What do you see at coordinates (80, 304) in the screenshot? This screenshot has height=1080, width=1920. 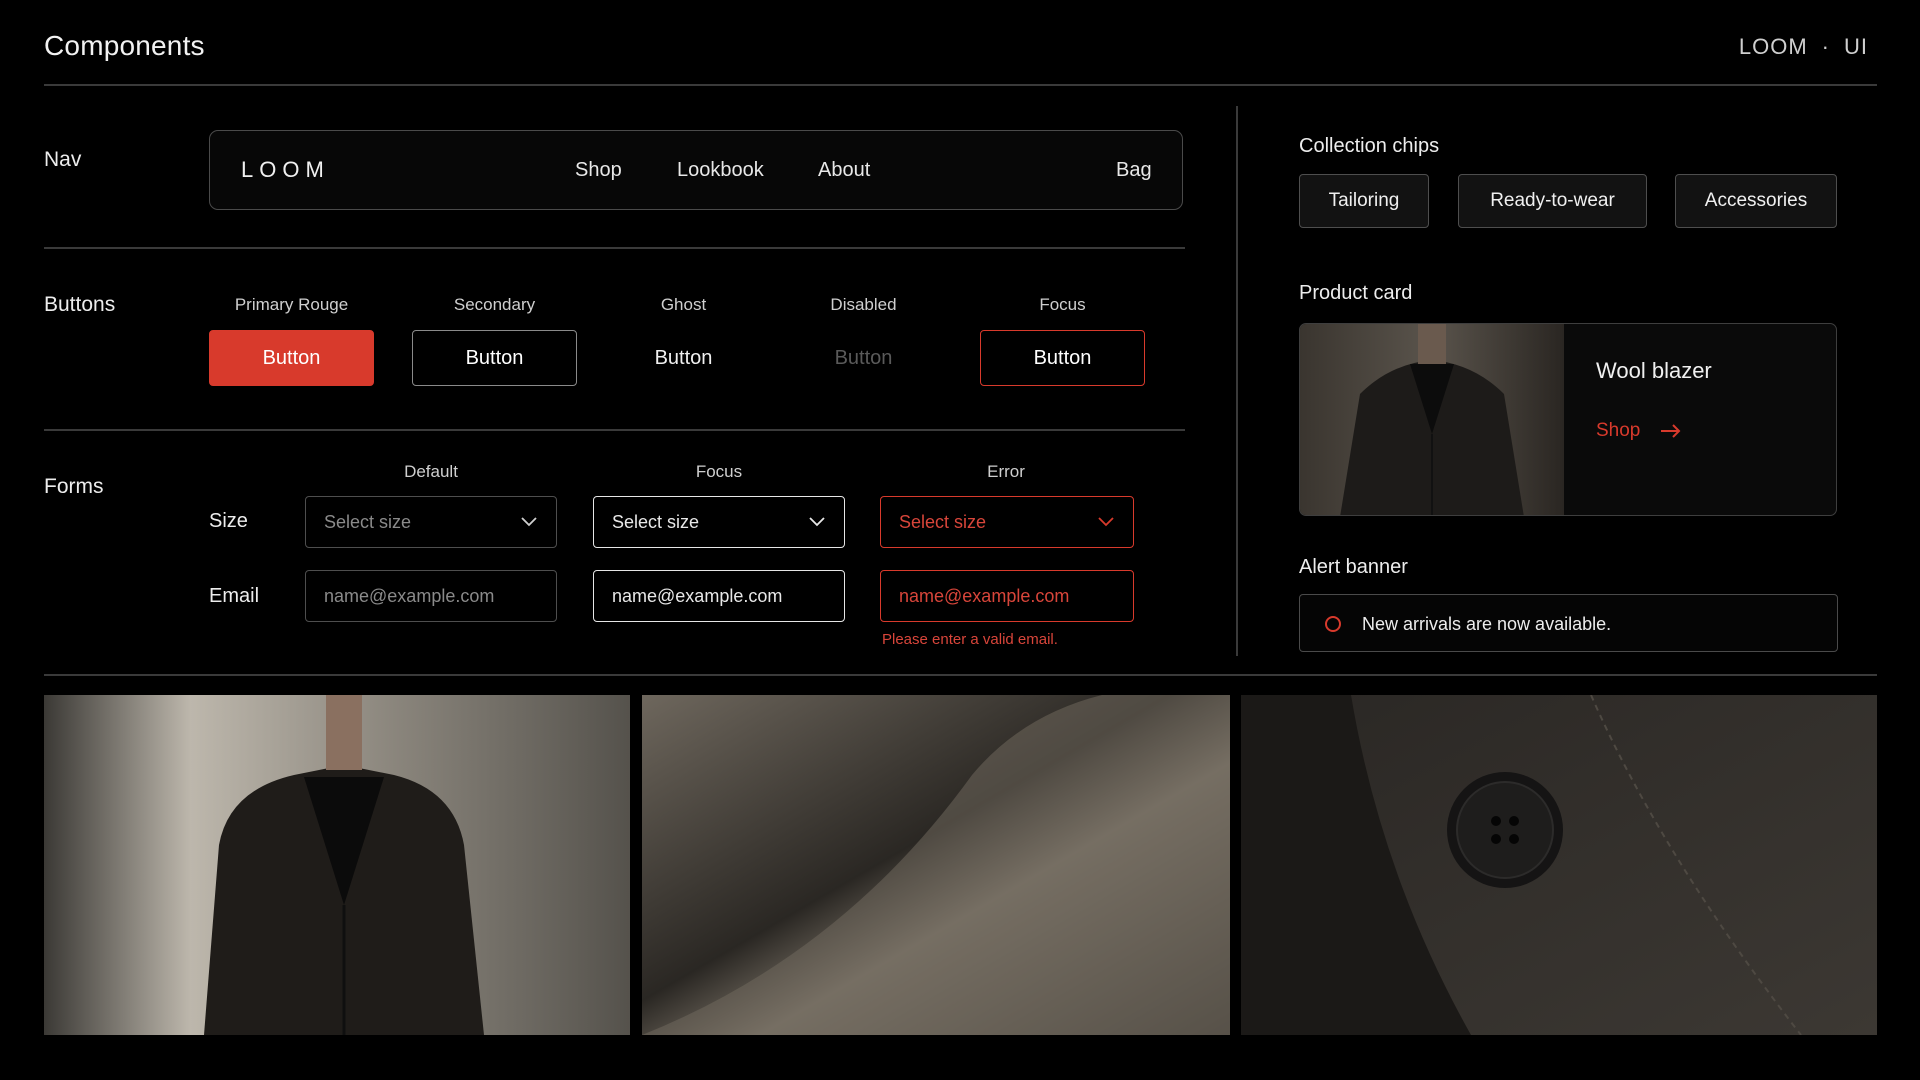 I see `section-label-buttons: Buttons` at bounding box center [80, 304].